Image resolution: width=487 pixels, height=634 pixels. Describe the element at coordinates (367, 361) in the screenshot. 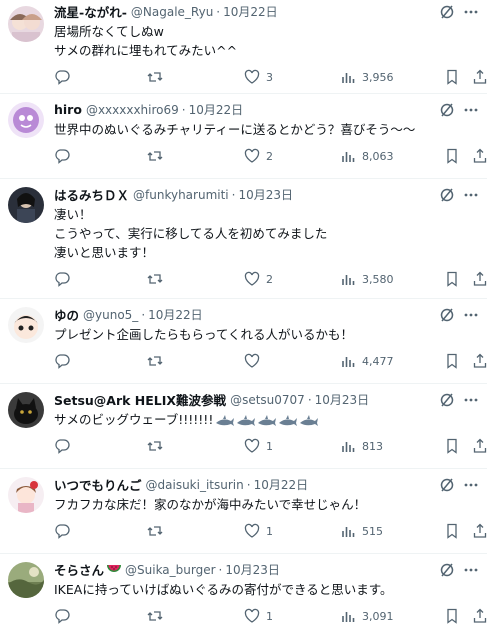

I see `views-button: 4,477` at that location.